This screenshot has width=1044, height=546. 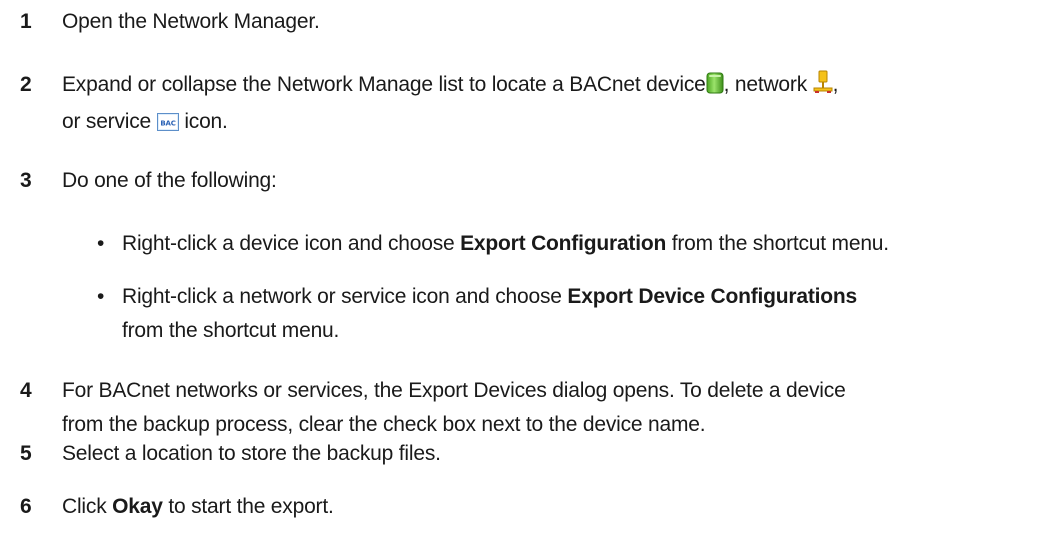 I want to click on step-text: Click Okay to start the export., so click(x=549, y=507).